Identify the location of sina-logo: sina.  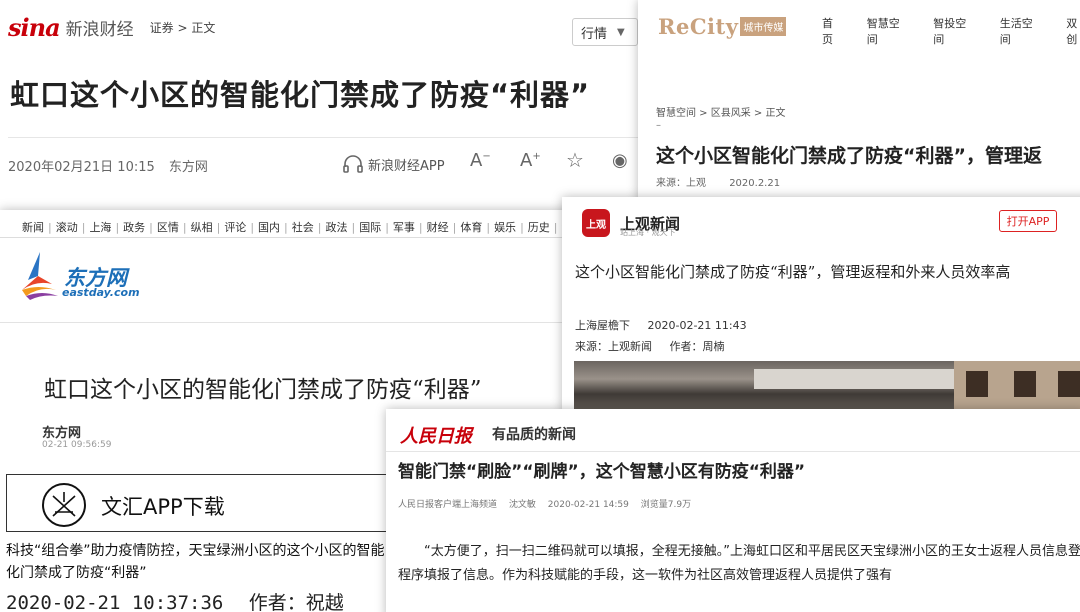
(34, 27).